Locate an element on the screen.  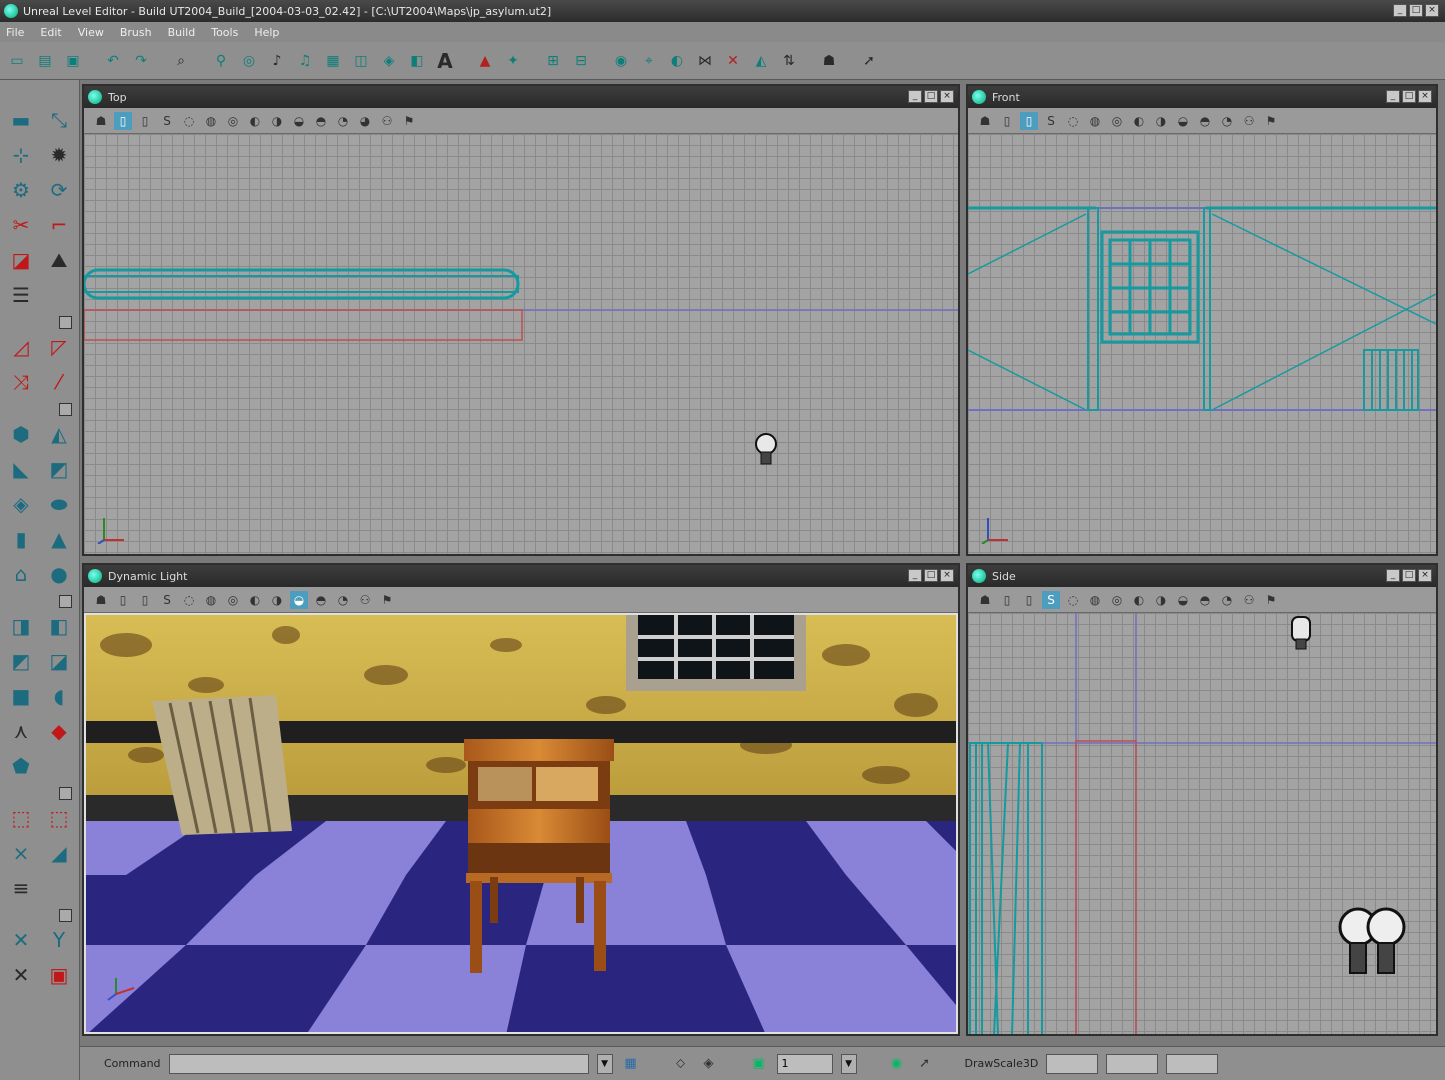
lighting-only-icon: ◕ is located at coordinates (365, 121).